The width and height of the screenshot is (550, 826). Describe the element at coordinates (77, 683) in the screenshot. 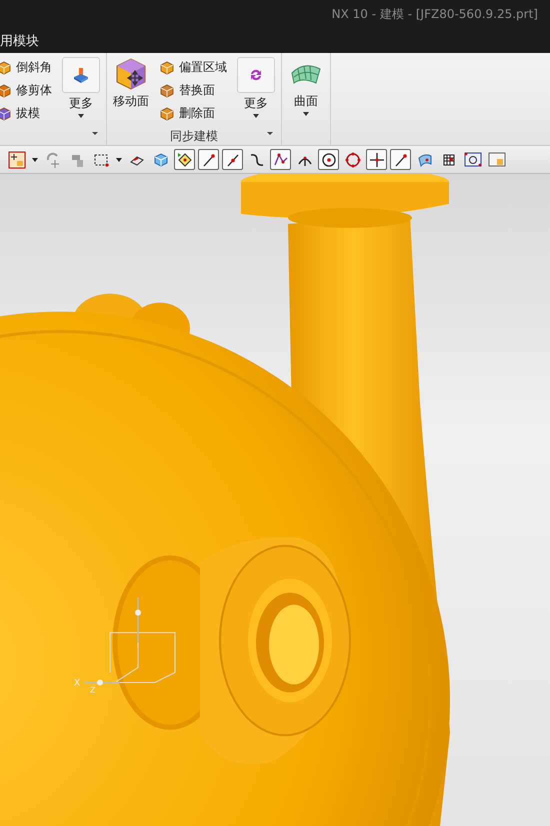

I see `axis-label: X` at that location.